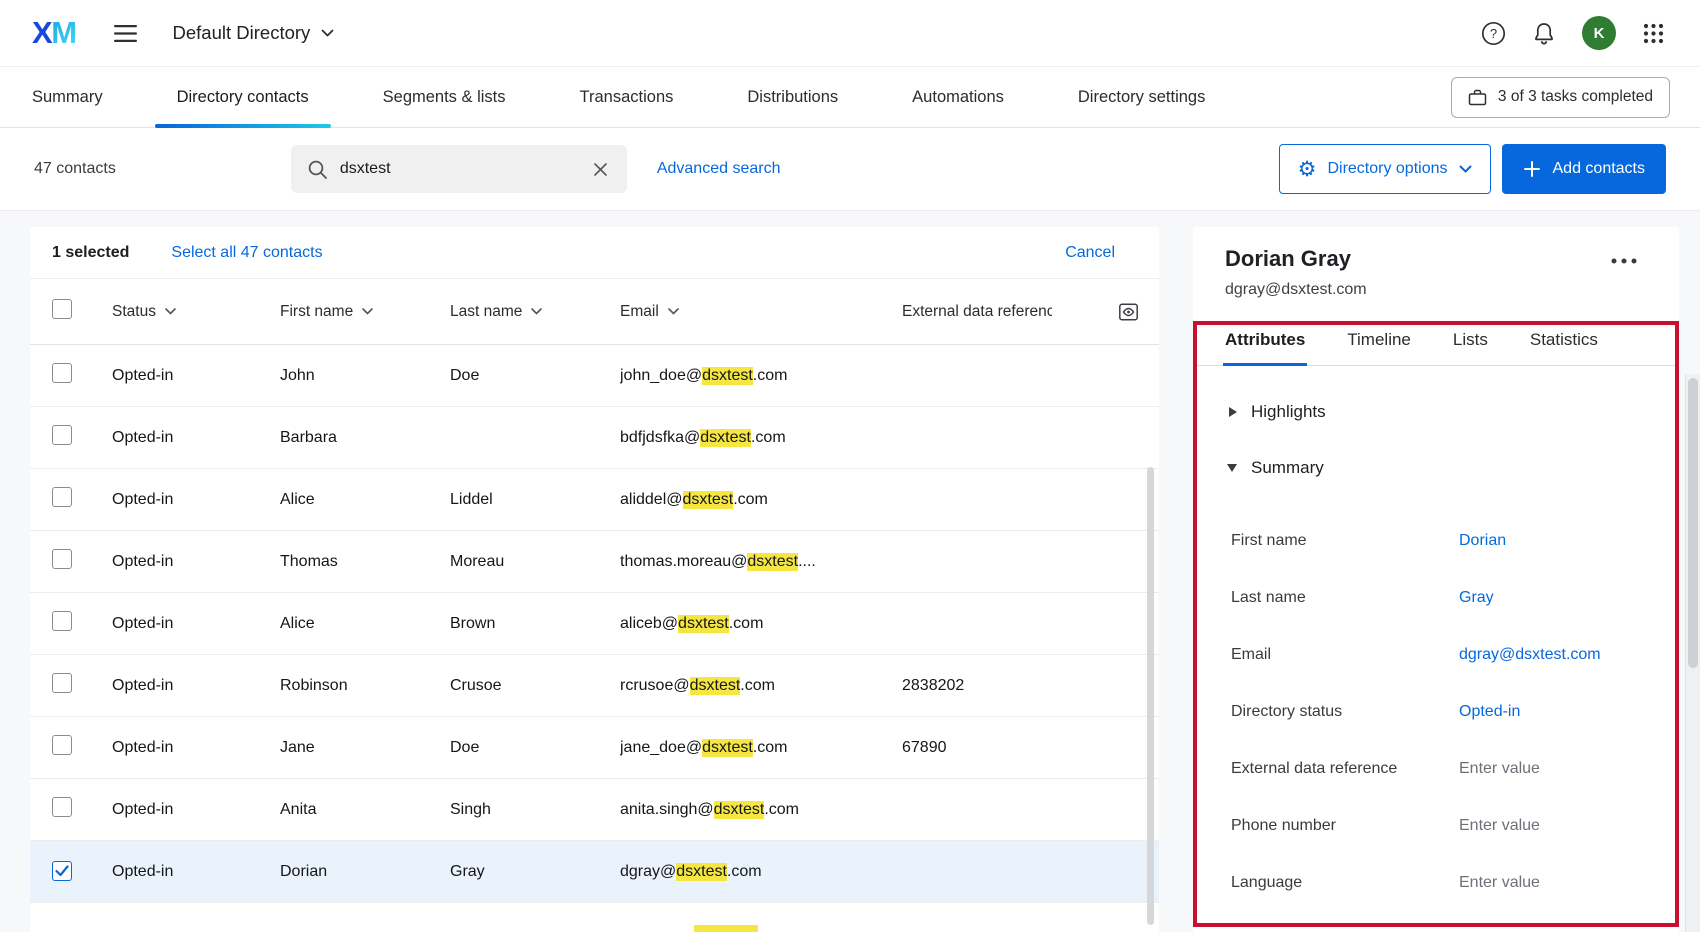  Describe the element at coordinates (594, 438) in the screenshot. I see `table-row: Opted-in Barbara bdfjdsfka@dsxtest.com` at that location.